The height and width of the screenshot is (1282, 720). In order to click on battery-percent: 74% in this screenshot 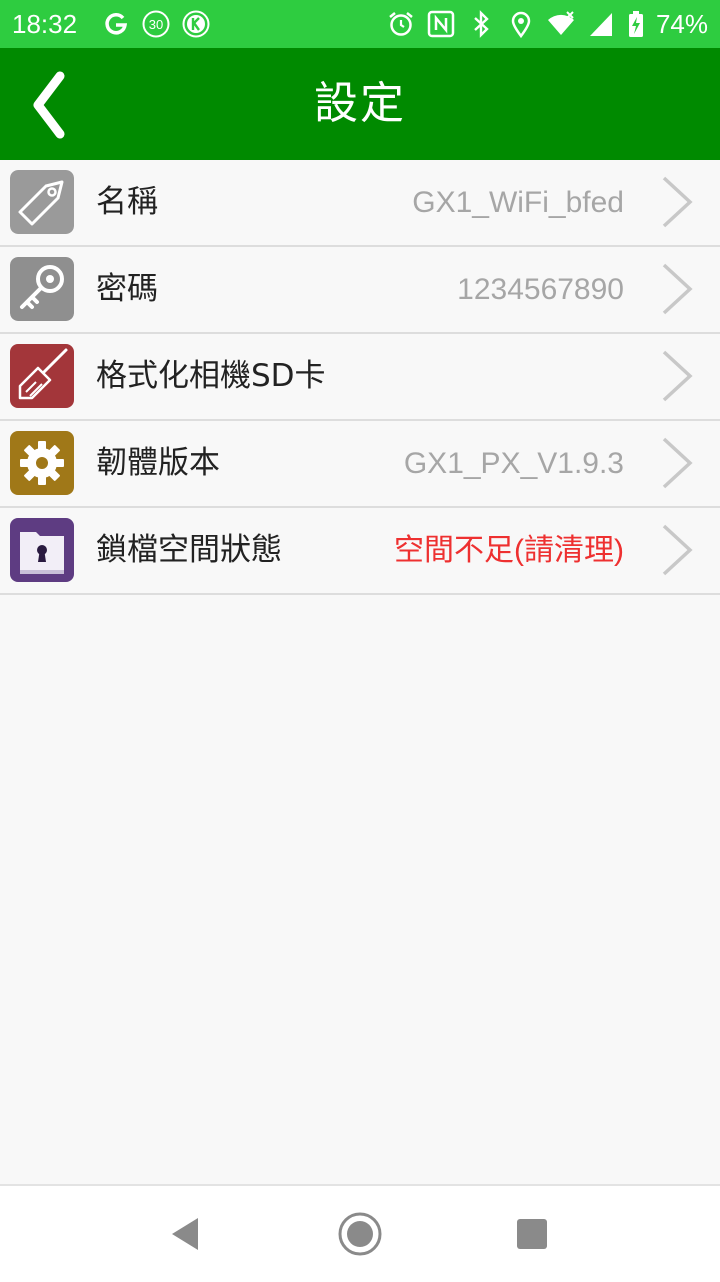, I will do `click(681, 23)`.